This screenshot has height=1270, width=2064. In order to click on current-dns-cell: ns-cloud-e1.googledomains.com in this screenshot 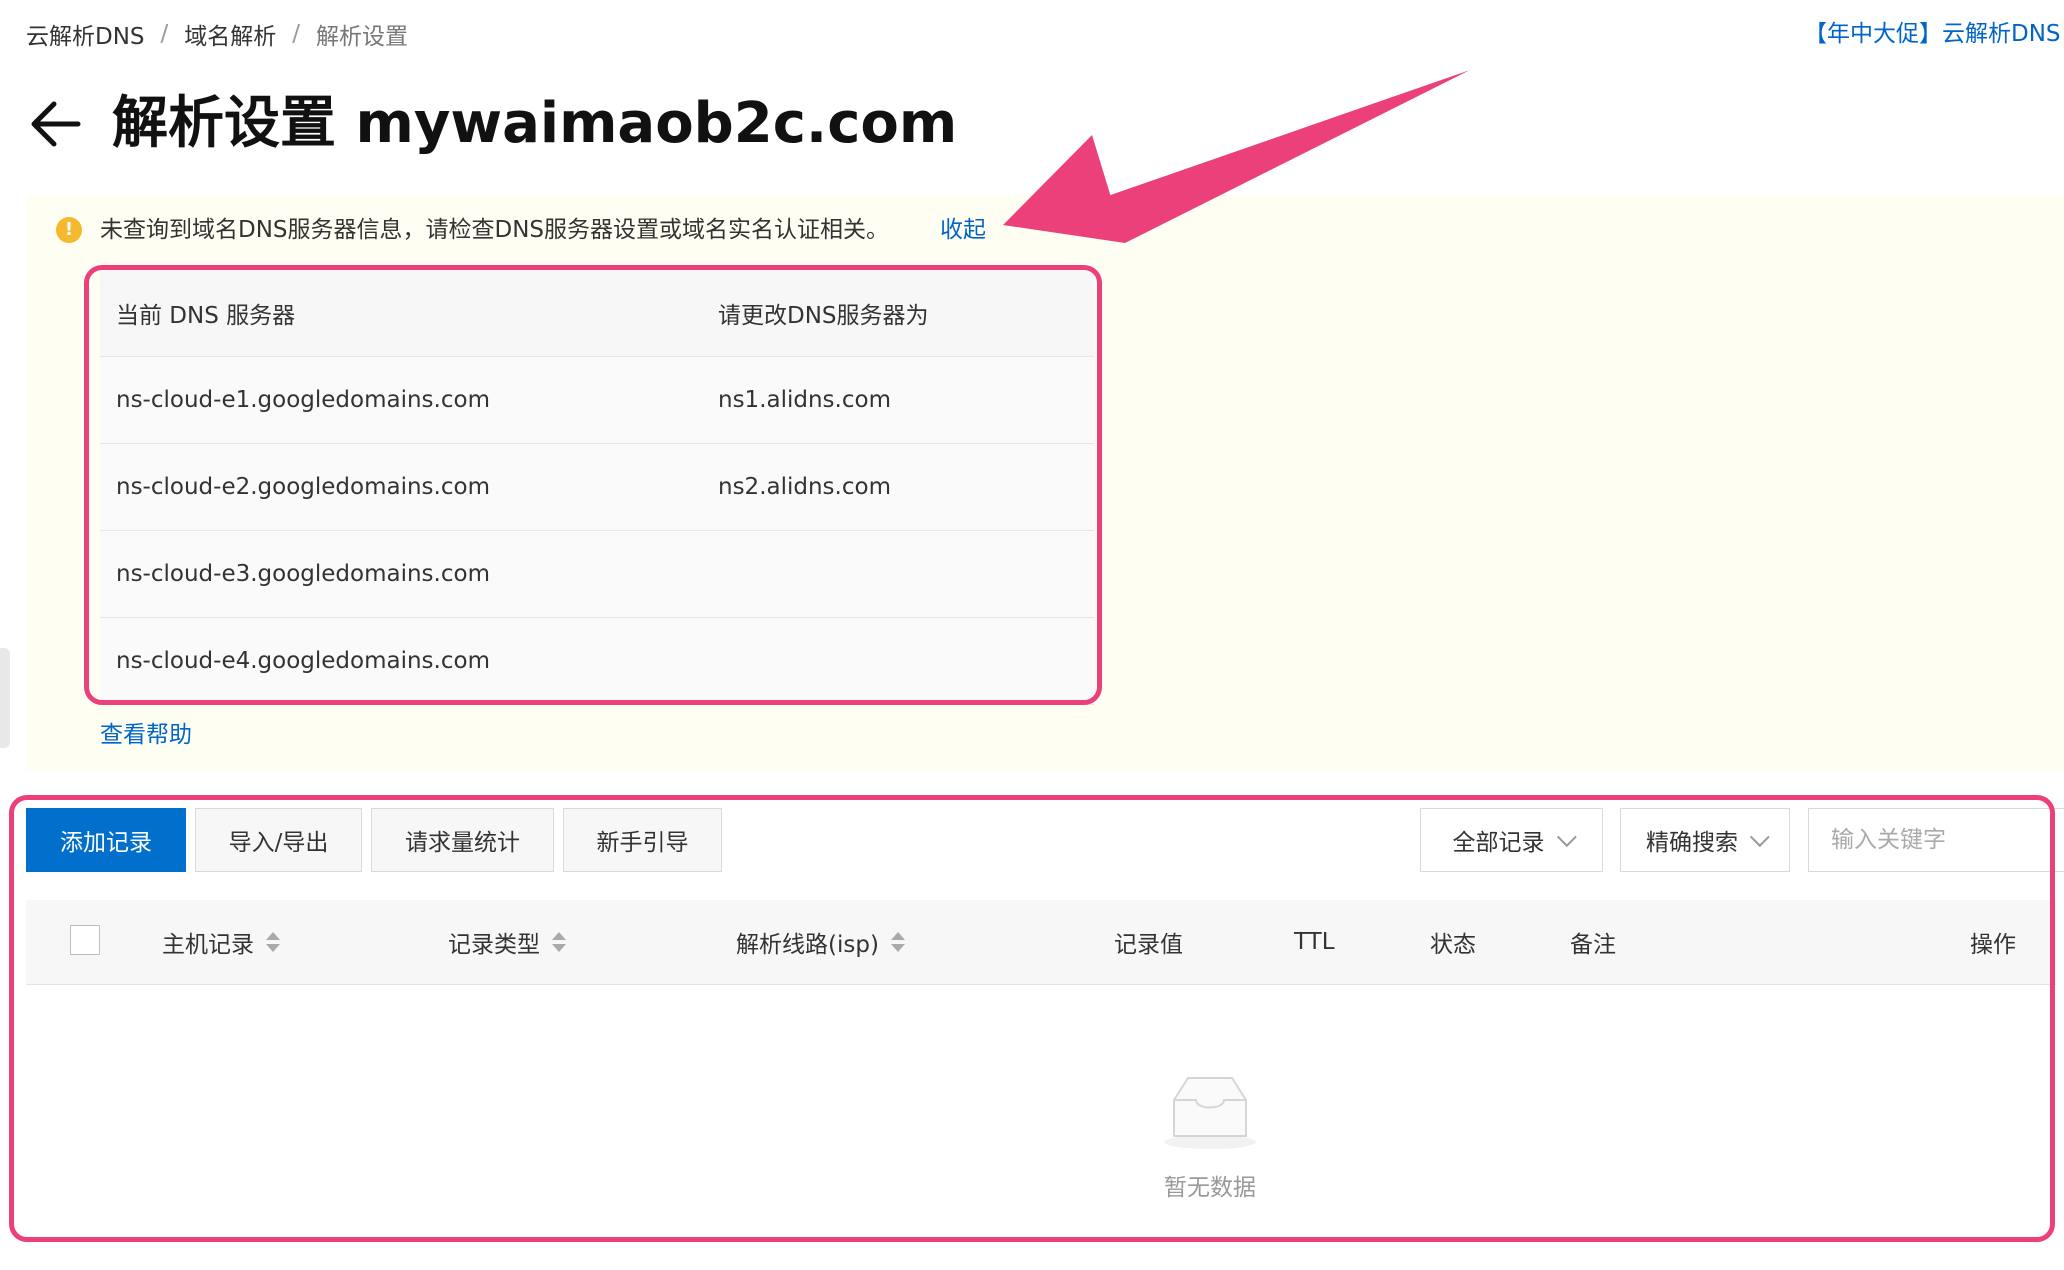, I will do `click(303, 400)`.